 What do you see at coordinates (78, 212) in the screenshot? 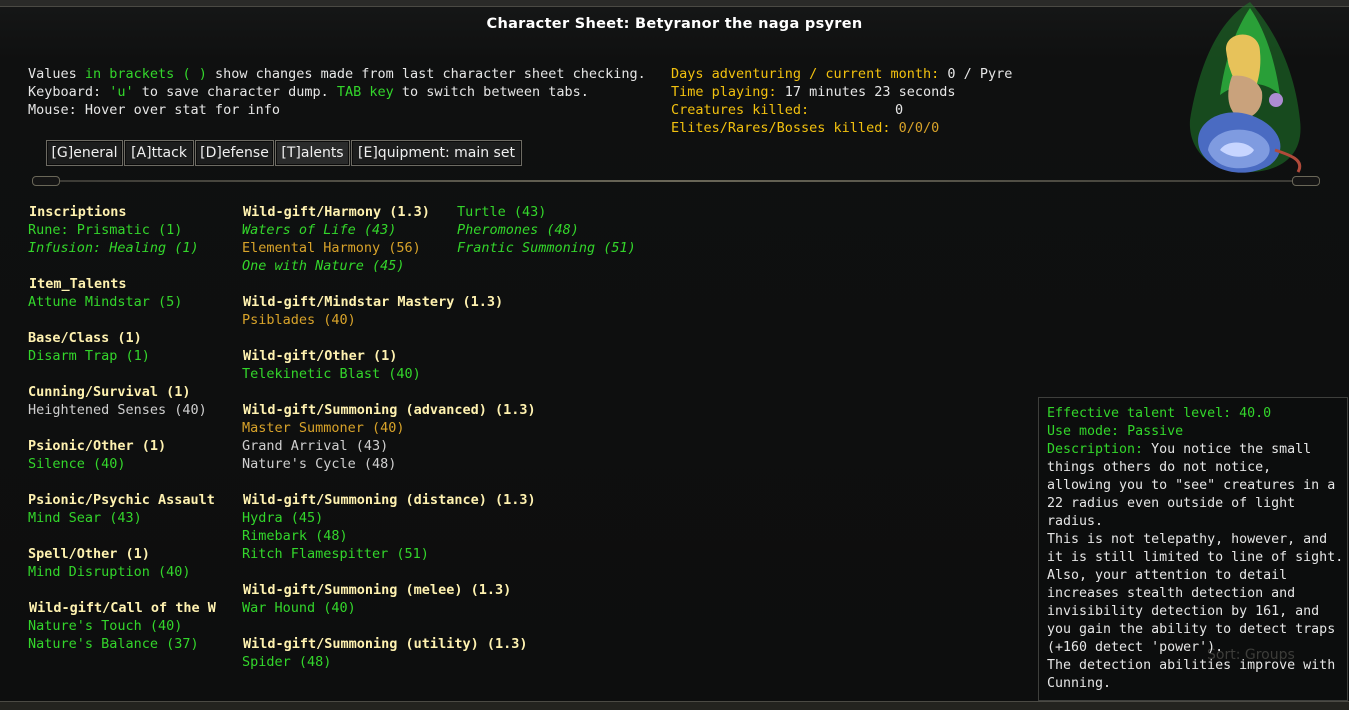
I see `category-inscriptions: Inscriptions` at bounding box center [78, 212].